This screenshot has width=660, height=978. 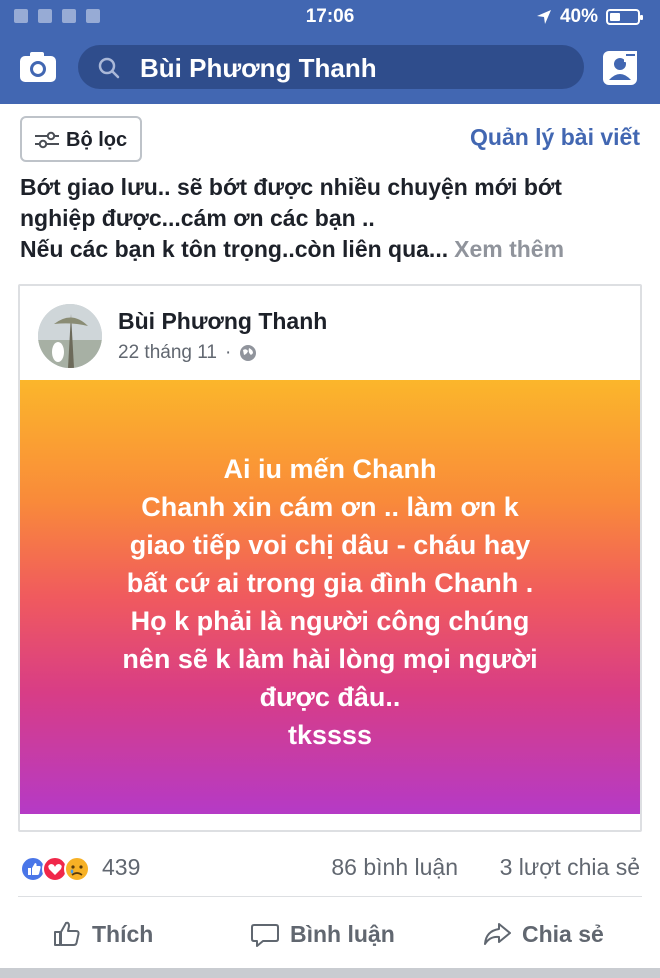 I want to click on top-header: 17:06 40% Bùi Phương Thanh, so click(x=330, y=52).